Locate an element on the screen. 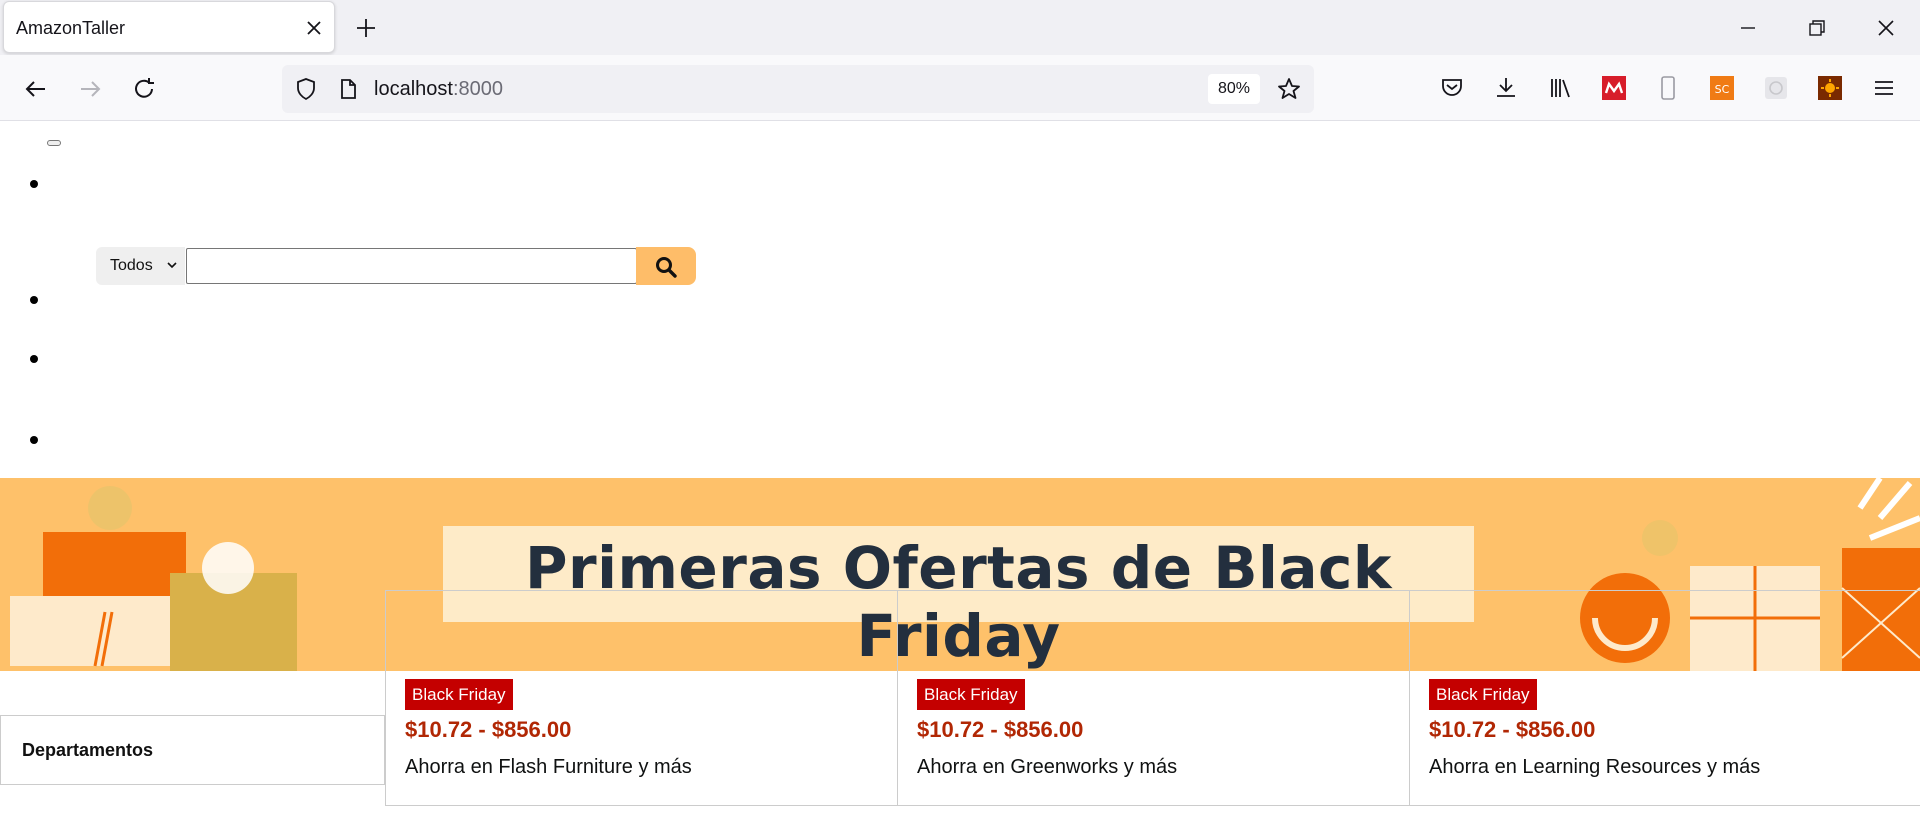 The image size is (1920, 838). browser-tab-bar: AmazonTaller is located at coordinates (960, 27).